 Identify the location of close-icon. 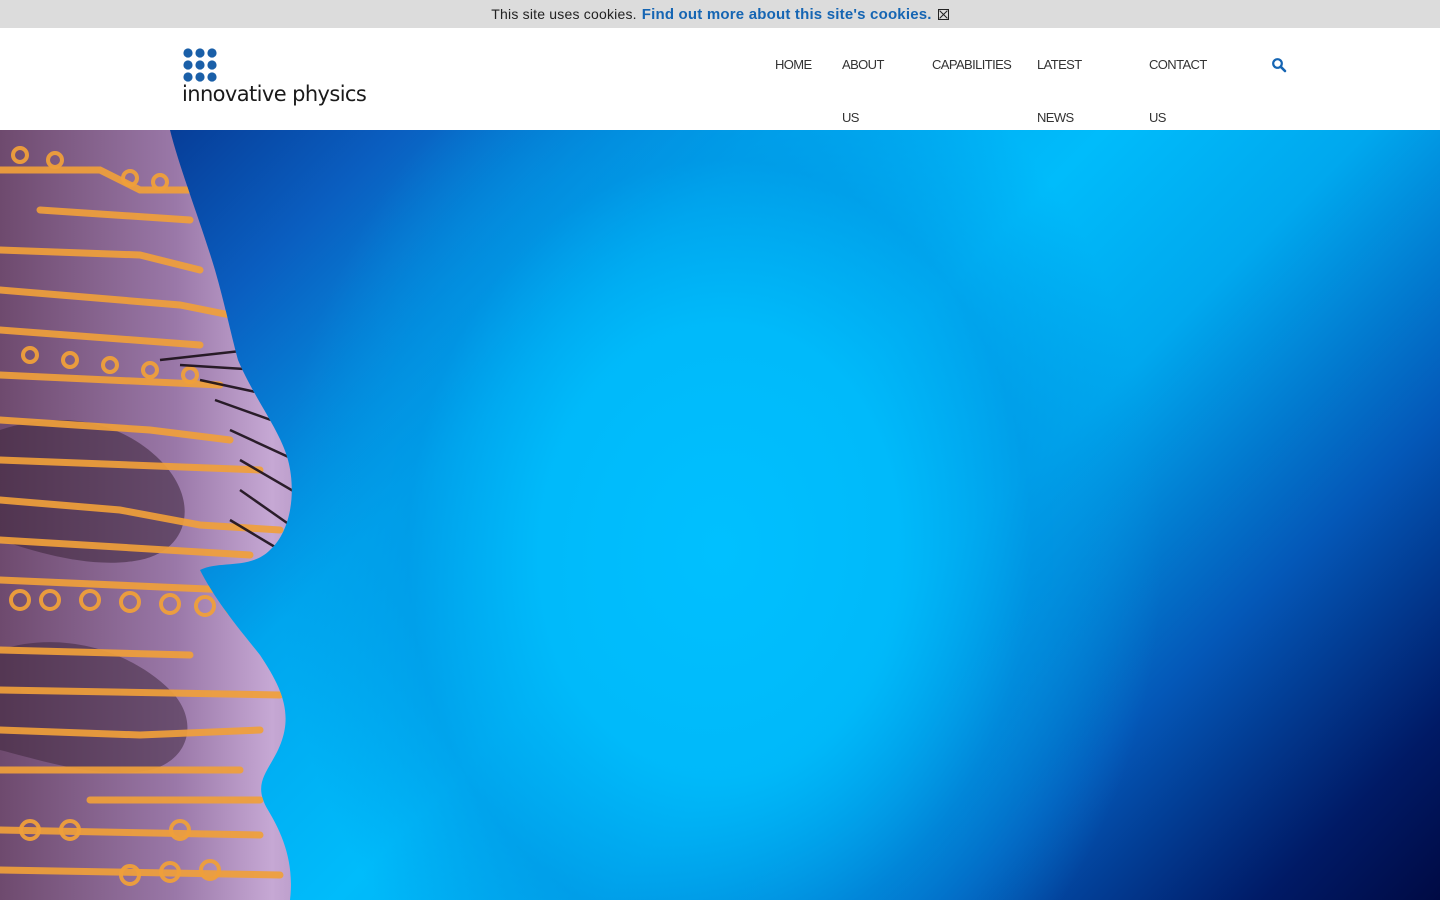
(943, 14).